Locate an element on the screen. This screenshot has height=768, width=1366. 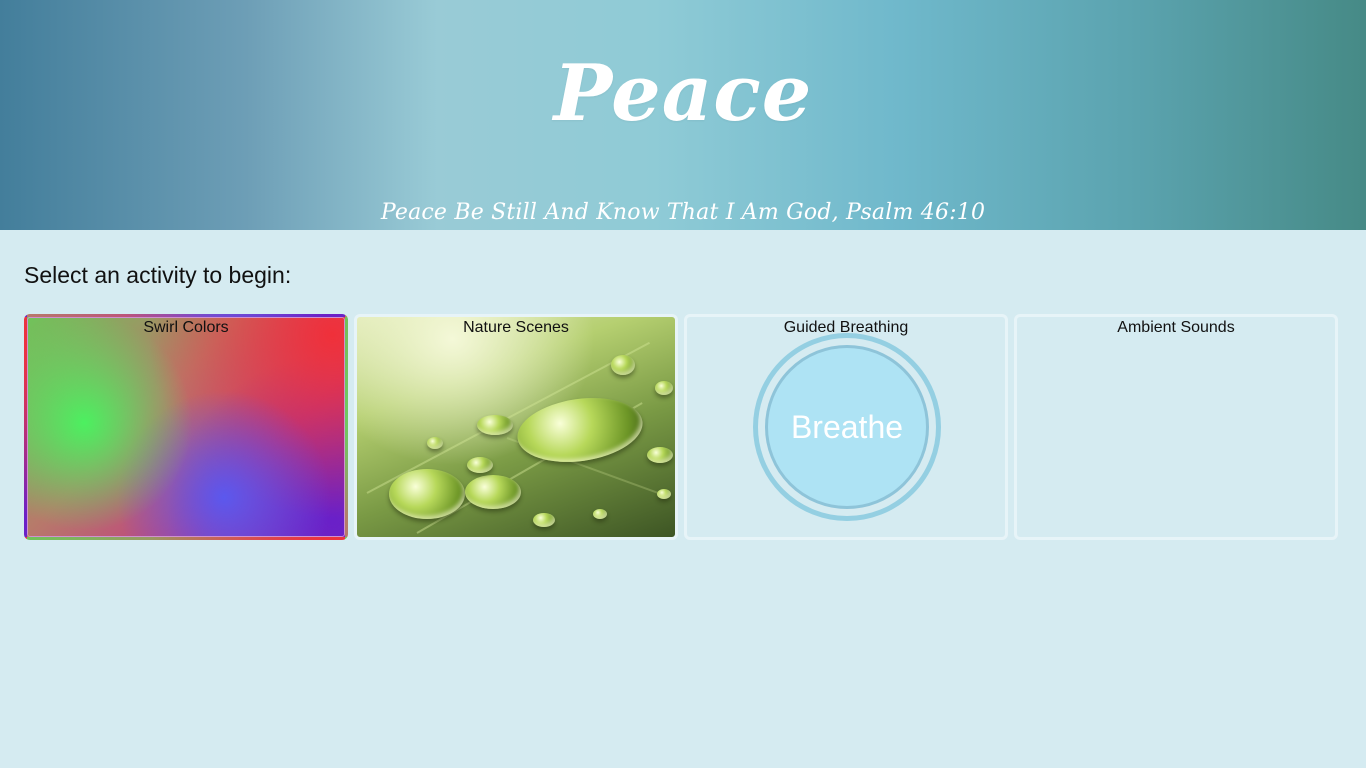
activity-card-guided-breathing: Guided Breathing Breathe is located at coordinates (846, 427).